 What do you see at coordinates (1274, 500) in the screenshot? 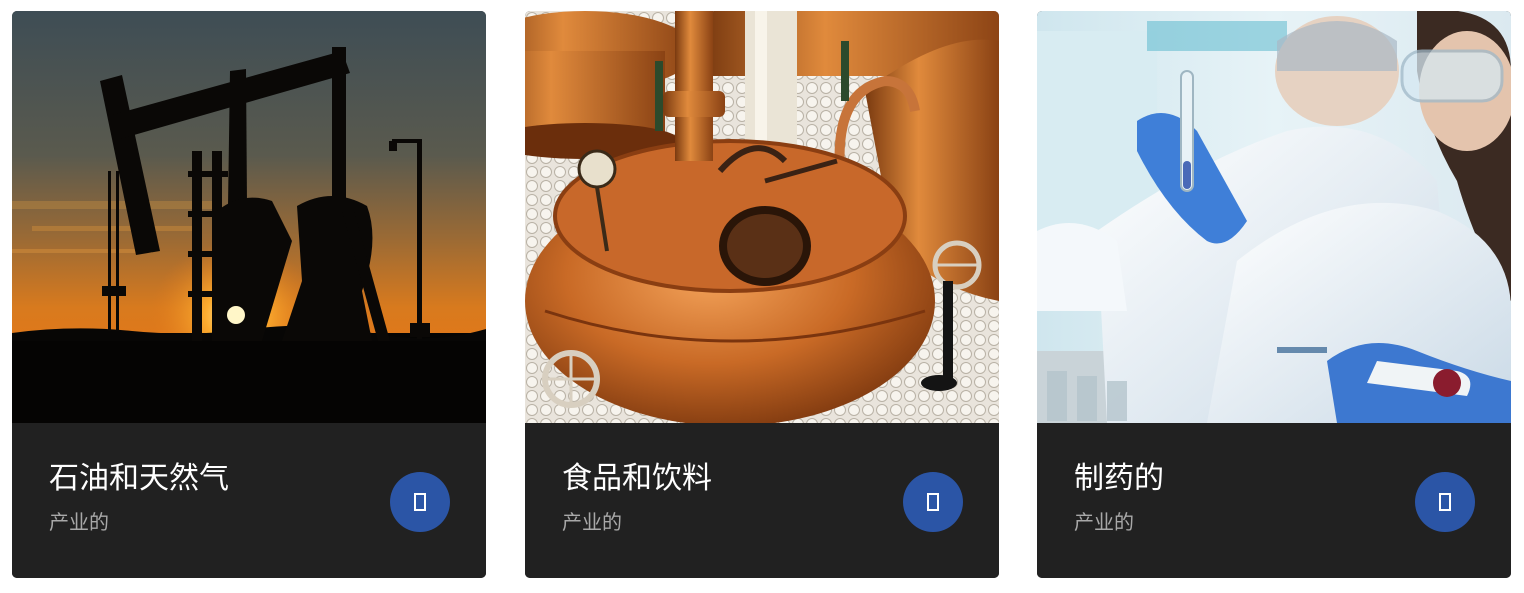
I see `card-footer: 制药的 产业的` at bounding box center [1274, 500].